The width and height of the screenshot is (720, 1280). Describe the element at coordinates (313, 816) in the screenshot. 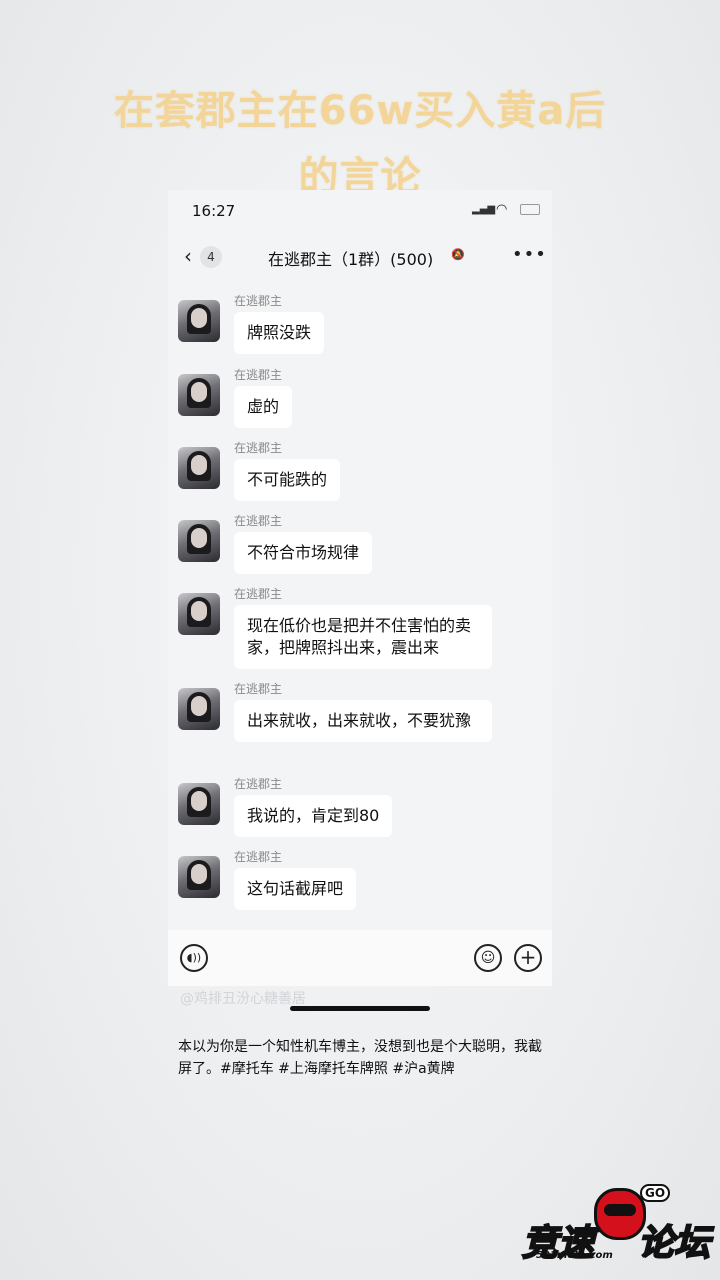

I see `message-bubble: 我说的，肯定到80` at that location.